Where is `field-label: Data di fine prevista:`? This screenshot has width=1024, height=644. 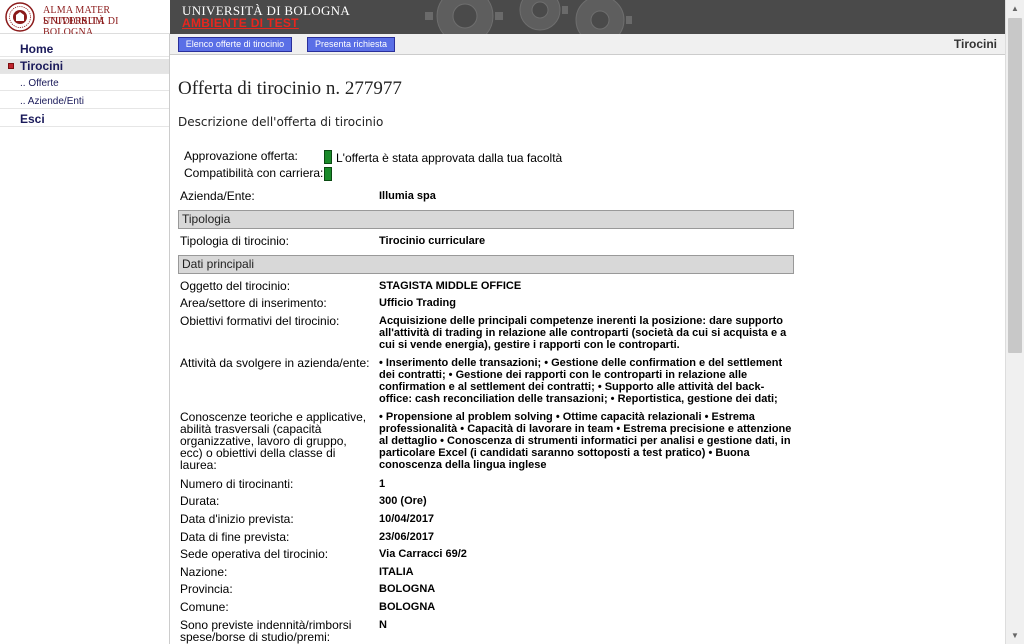
field-label: Data di fine prevista: is located at coordinates (235, 537).